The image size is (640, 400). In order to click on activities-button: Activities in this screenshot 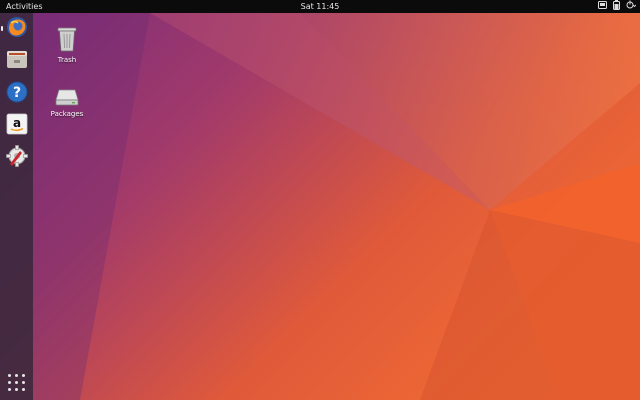, I will do `click(24, 6)`.